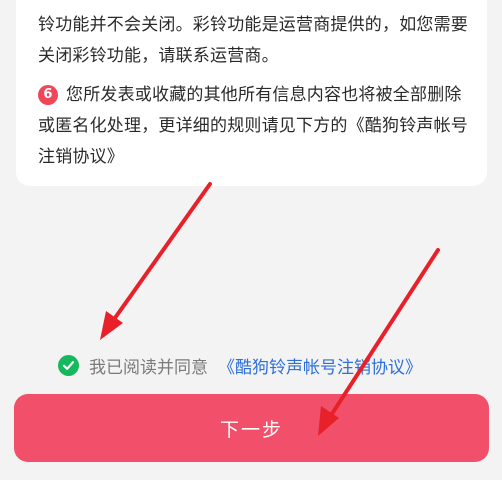 The height and width of the screenshot is (480, 502). I want to click on checkbox-checked-icon, so click(68, 365).